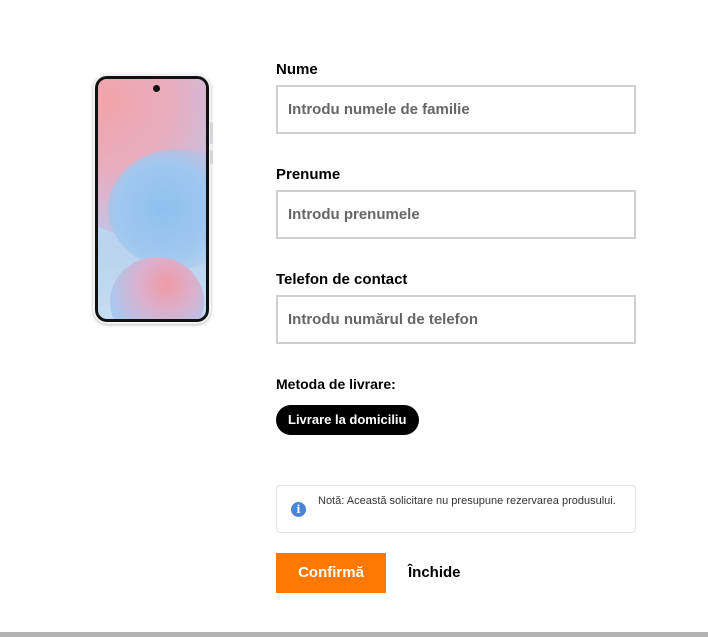 The image size is (708, 637). What do you see at coordinates (456, 214) in the screenshot?
I see `first-name-input: Introdu prenumele` at bounding box center [456, 214].